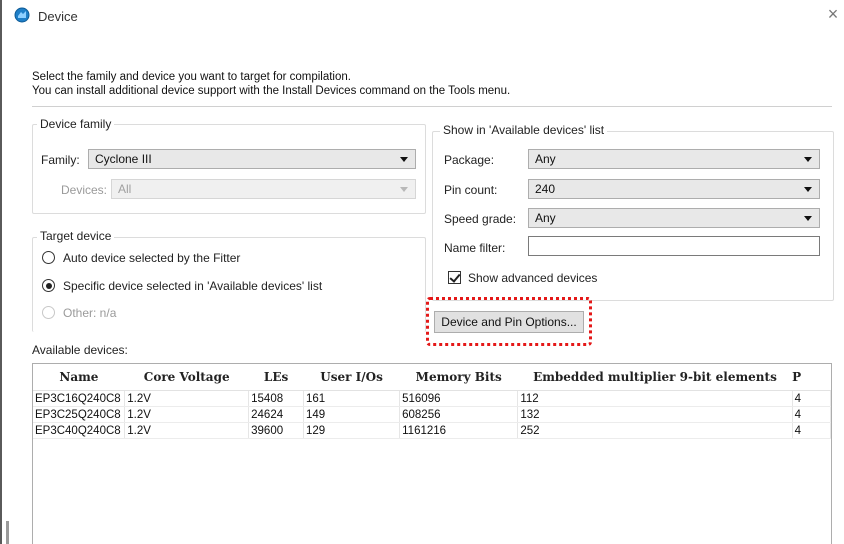  Describe the element at coordinates (79, 430) in the screenshot. I see `table-cell: EP3C40Q240C8` at that location.